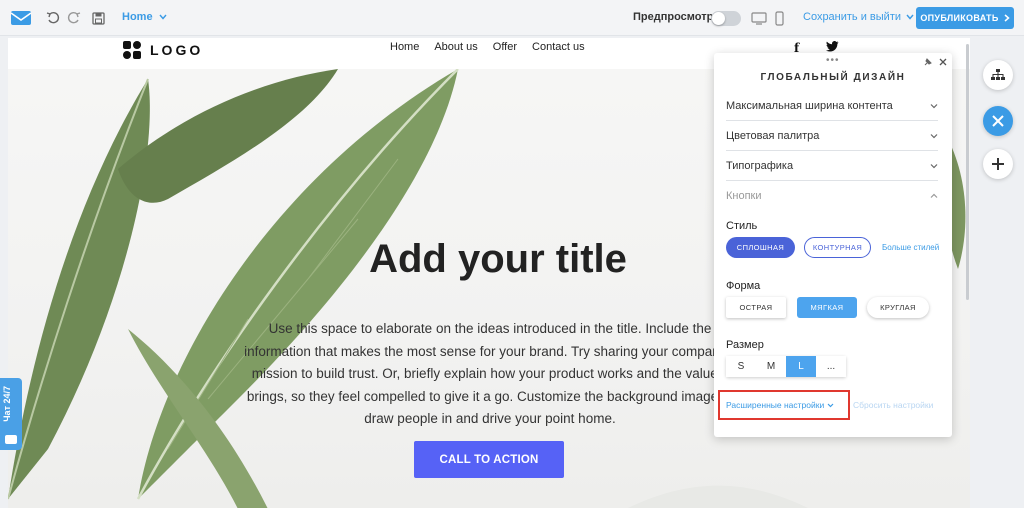 This screenshot has height=508, width=1024. What do you see at coordinates (726, 18) in the screenshot?
I see `preview-toggle` at bounding box center [726, 18].